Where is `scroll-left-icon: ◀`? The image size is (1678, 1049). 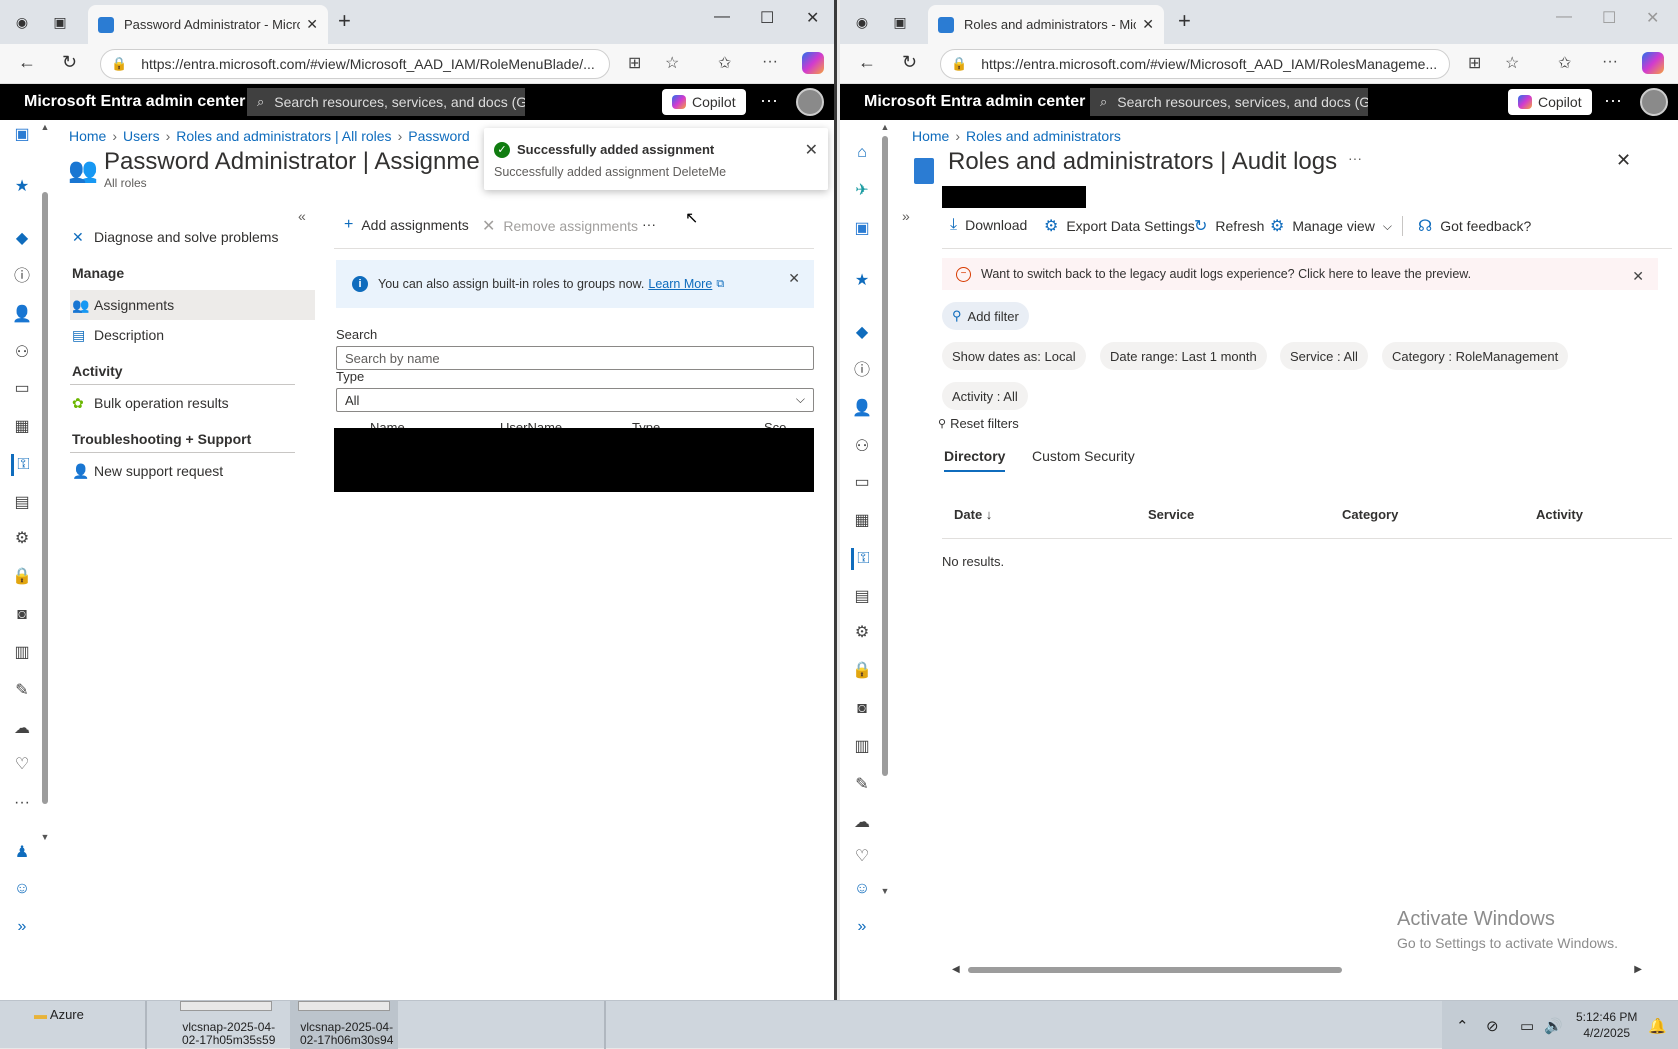
scroll-left-icon: ◀ is located at coordinates (956, 969).